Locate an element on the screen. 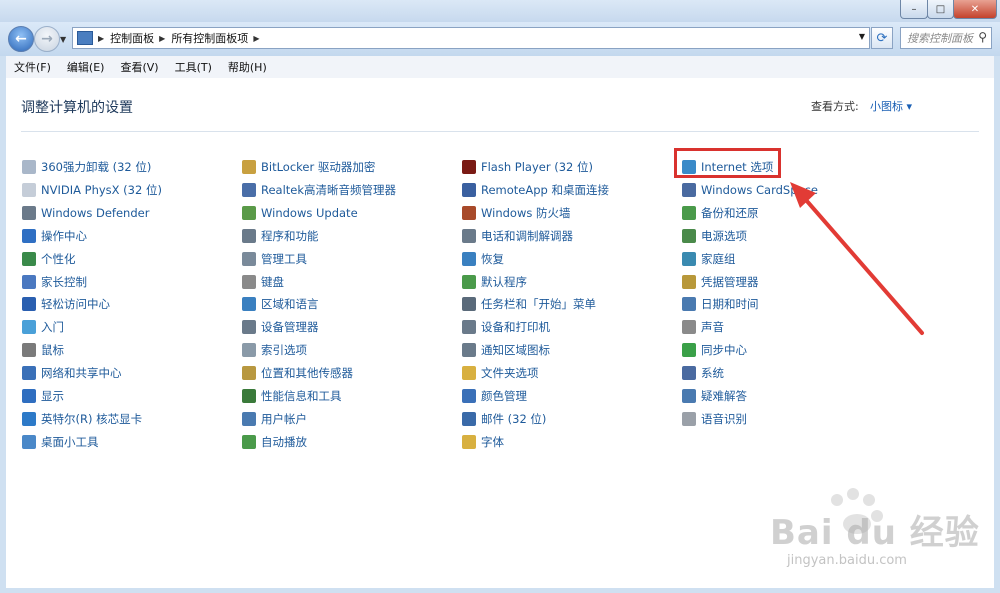 This screenshot has width=1000, height=593. watermark-text: Bai du 经验 is located at coordinates (875, 533).